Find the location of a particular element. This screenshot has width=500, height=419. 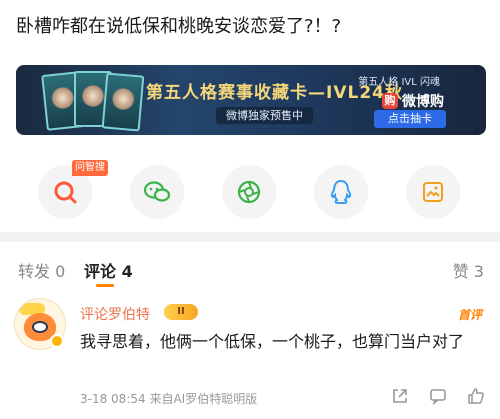

thumbs-up-icon is located at coordinates (476, 396).